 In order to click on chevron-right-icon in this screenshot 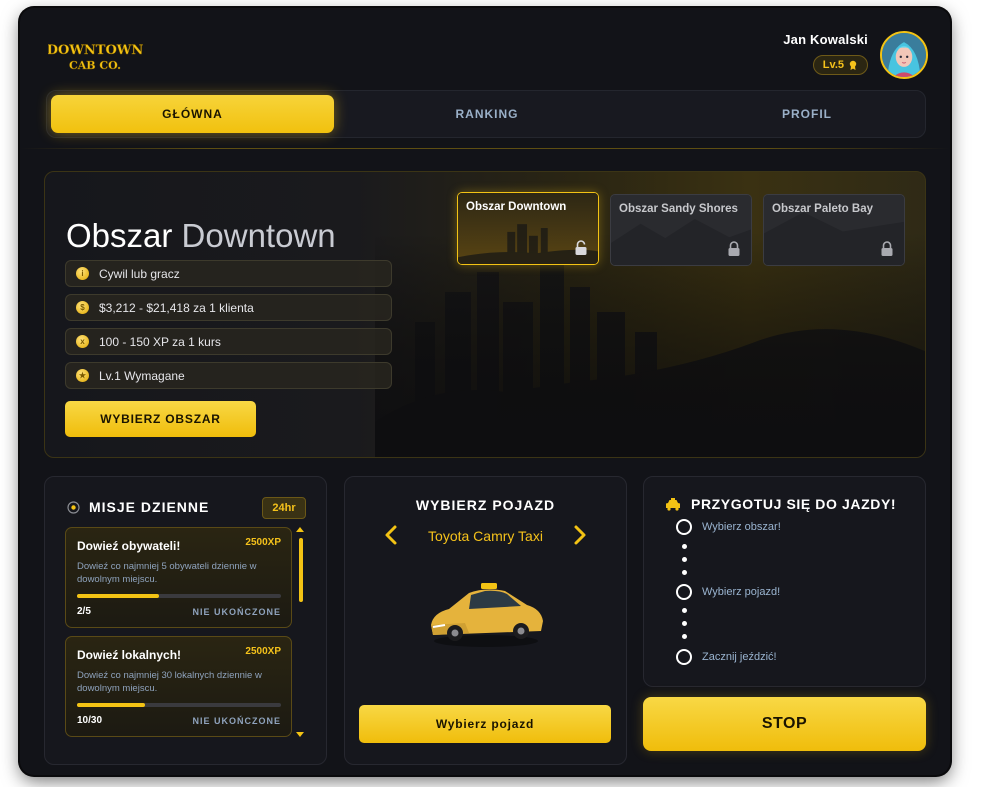, I will do `click(580, 535)`.